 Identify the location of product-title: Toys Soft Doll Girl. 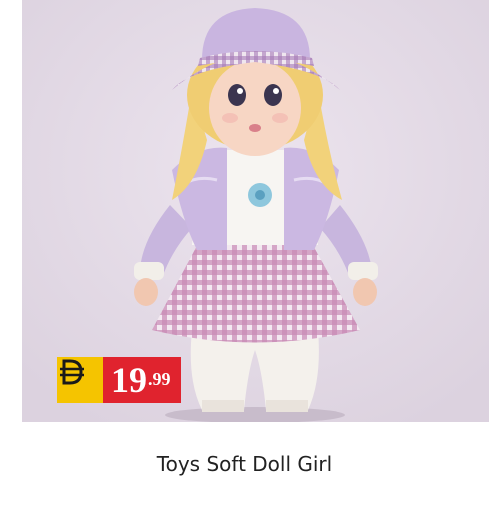
(244, 464).